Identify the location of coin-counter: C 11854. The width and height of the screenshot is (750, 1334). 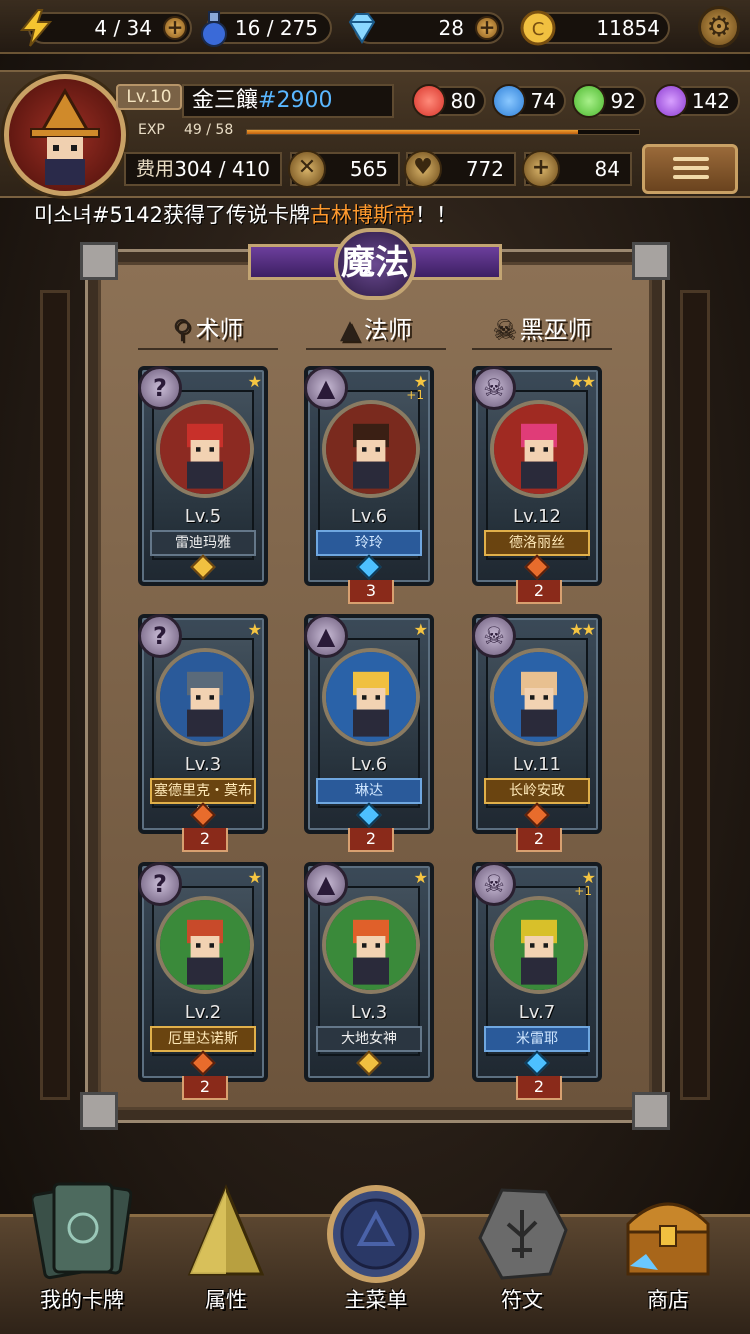
(595, 28).